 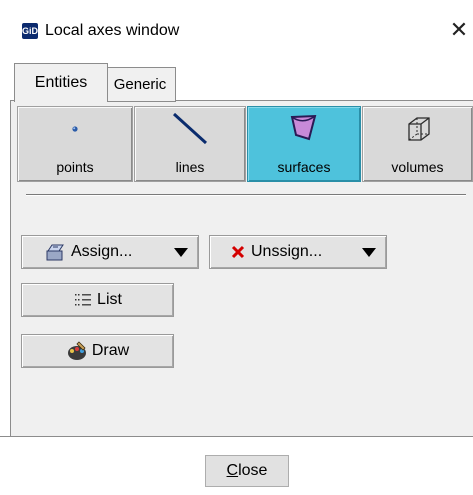 What do you see at coordinates (190, 129) in the screenshot?
I see `line-icon` at bounding box center [190, 129].